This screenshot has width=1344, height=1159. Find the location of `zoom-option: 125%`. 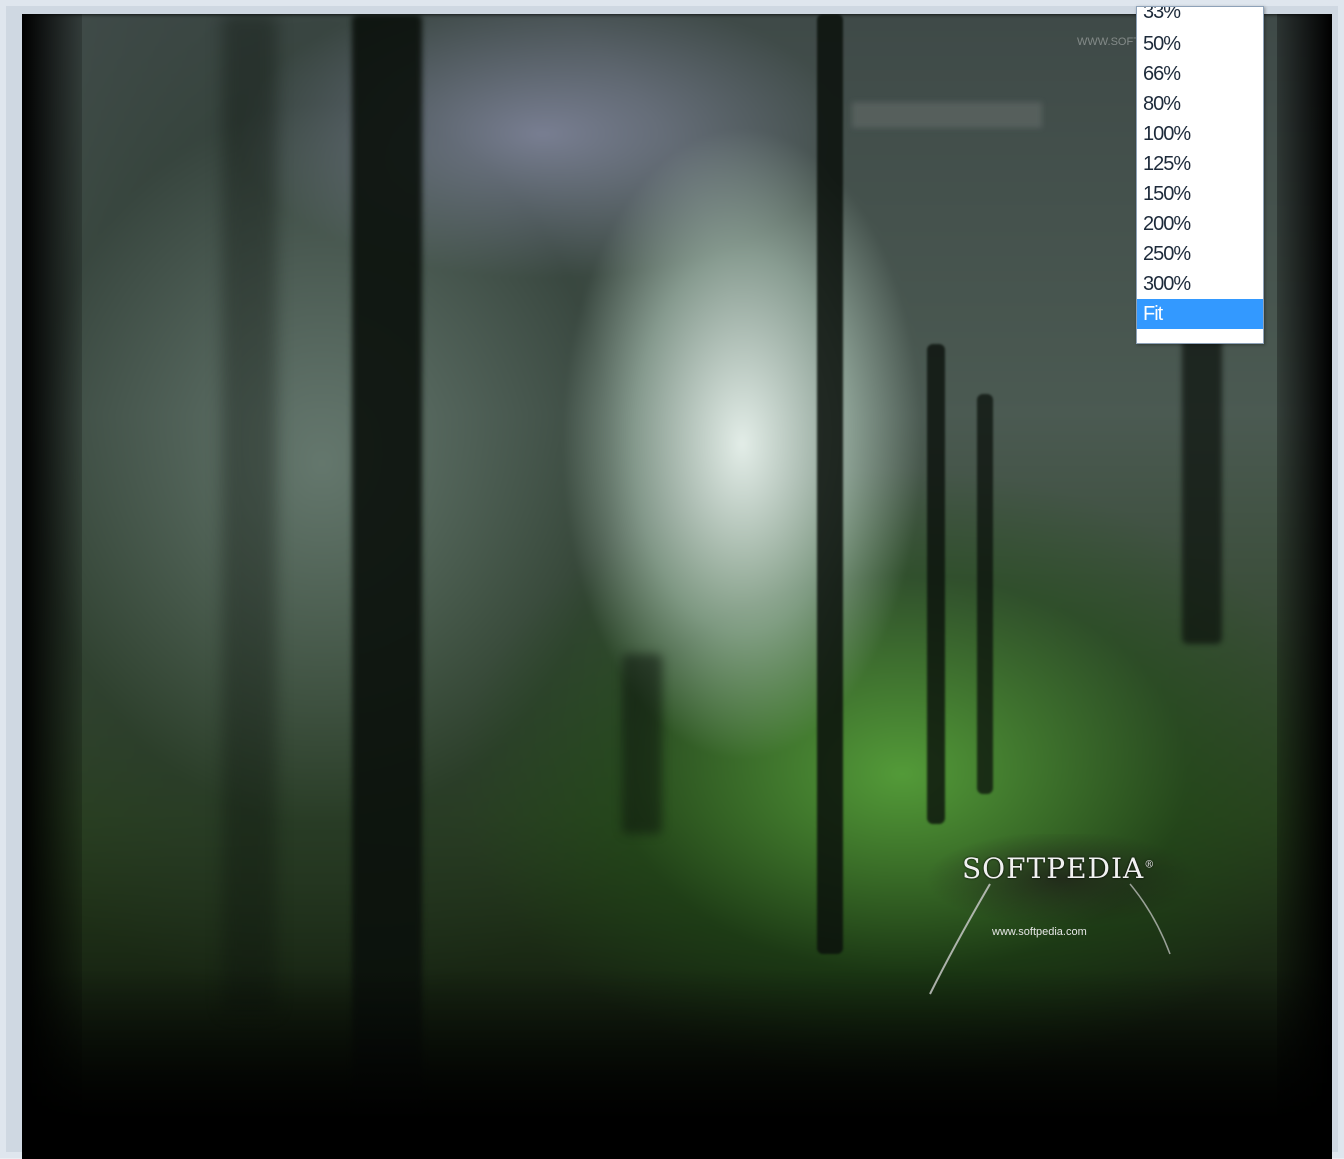

zoom-option: 125% is located at coordinates (1200, 164).